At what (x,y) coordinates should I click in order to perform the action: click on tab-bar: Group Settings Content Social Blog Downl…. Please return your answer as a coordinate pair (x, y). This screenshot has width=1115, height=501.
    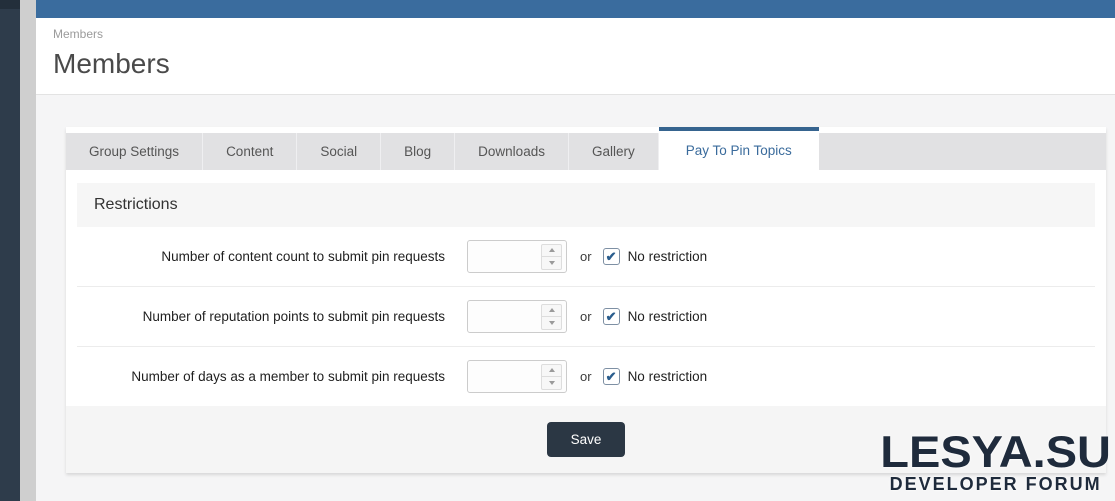
    Looking at the image, I should click on (586, 148).